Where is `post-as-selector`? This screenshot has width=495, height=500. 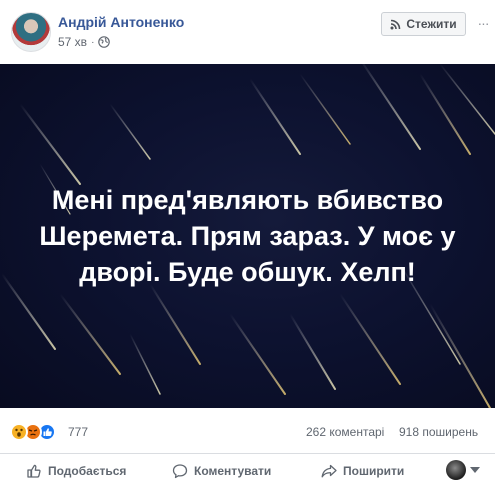
post-as-selector is located at coordinates (463, 470).